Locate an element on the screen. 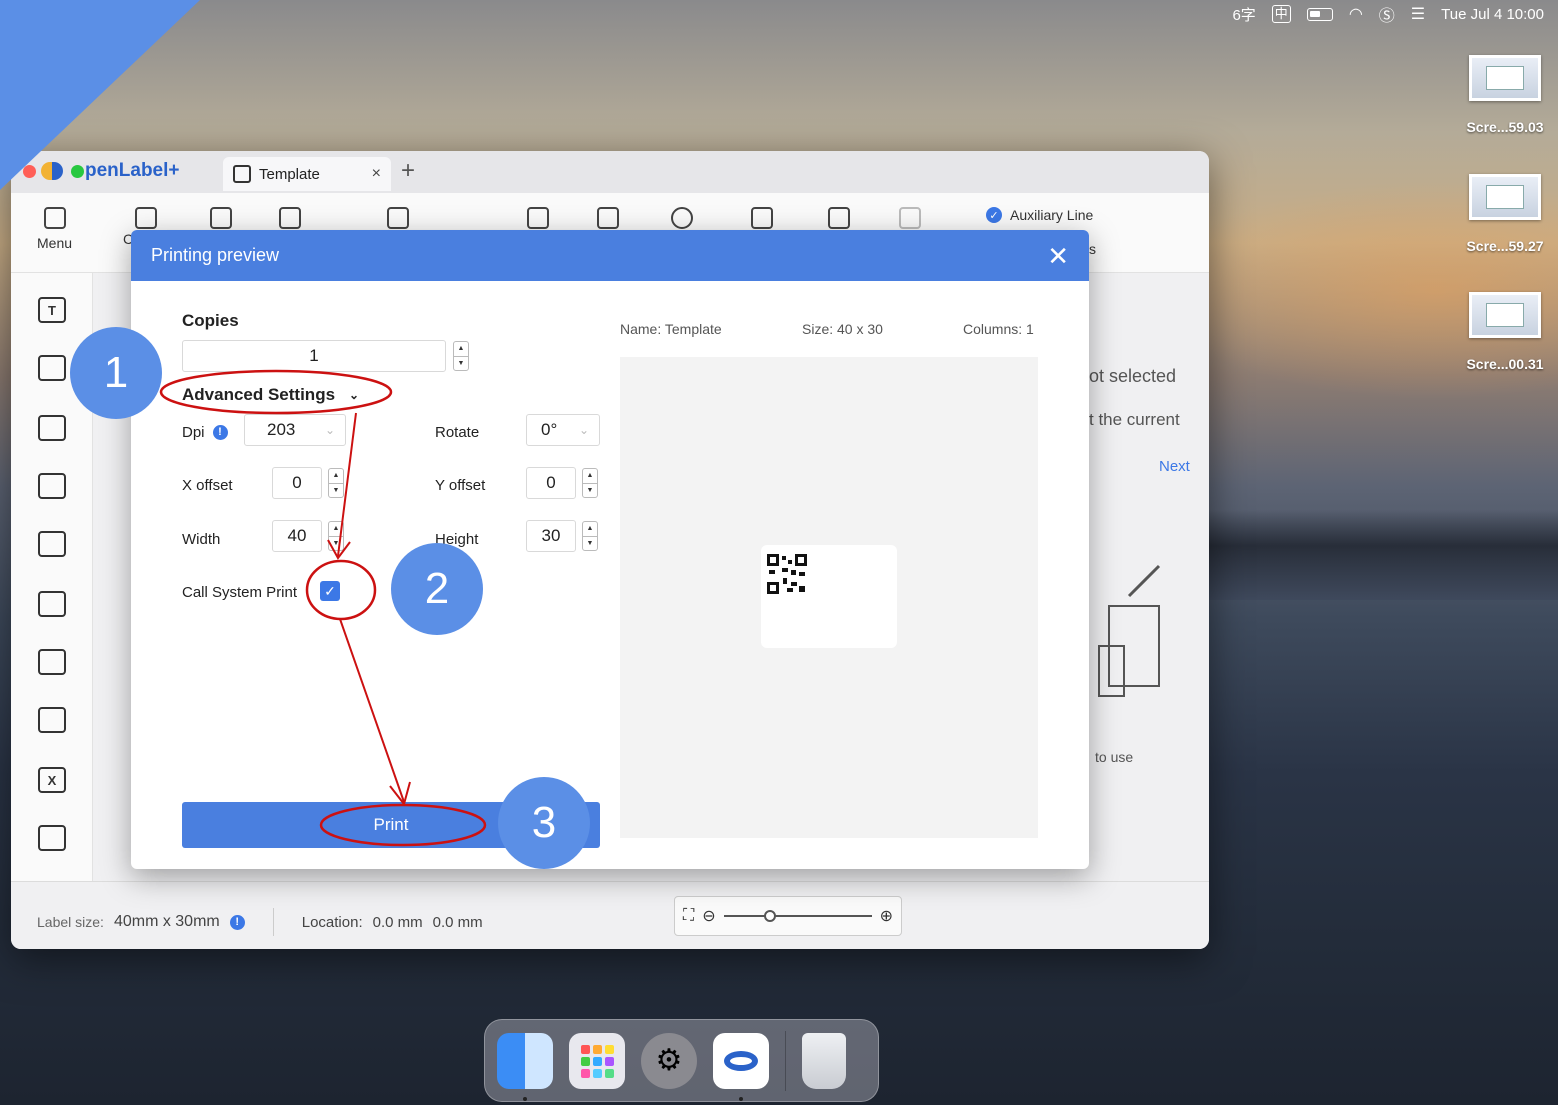 This screenshot has height=1105, width=1558. check-circle-icon: ✓ is located at coordinates (994, 215).